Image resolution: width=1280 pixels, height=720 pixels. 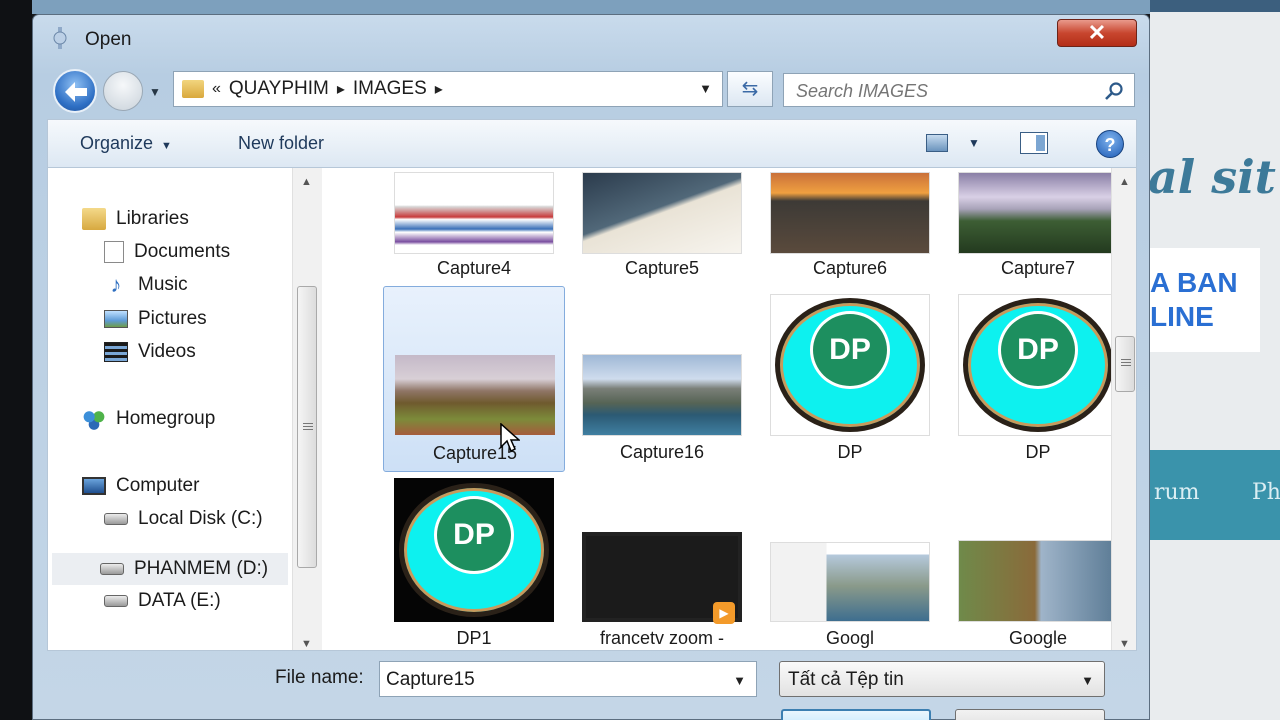 What do you see at coordinates (123, 91) in the screenshot?
I see `forward-button` at bounding box center [123, 91].